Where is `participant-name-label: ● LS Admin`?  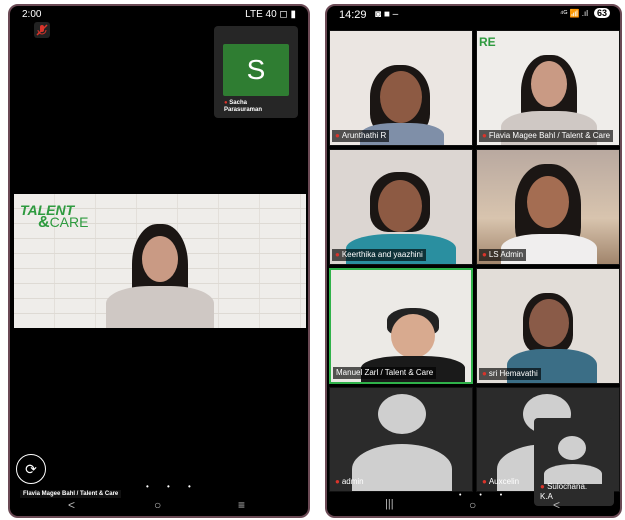
participant-name-label: ● LS Admin is located at coordinates (503, 255).